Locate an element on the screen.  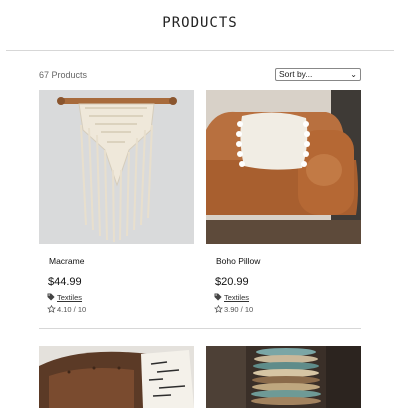
sort-select: Sort by... ⌄ is located at coordinates (318, 74).